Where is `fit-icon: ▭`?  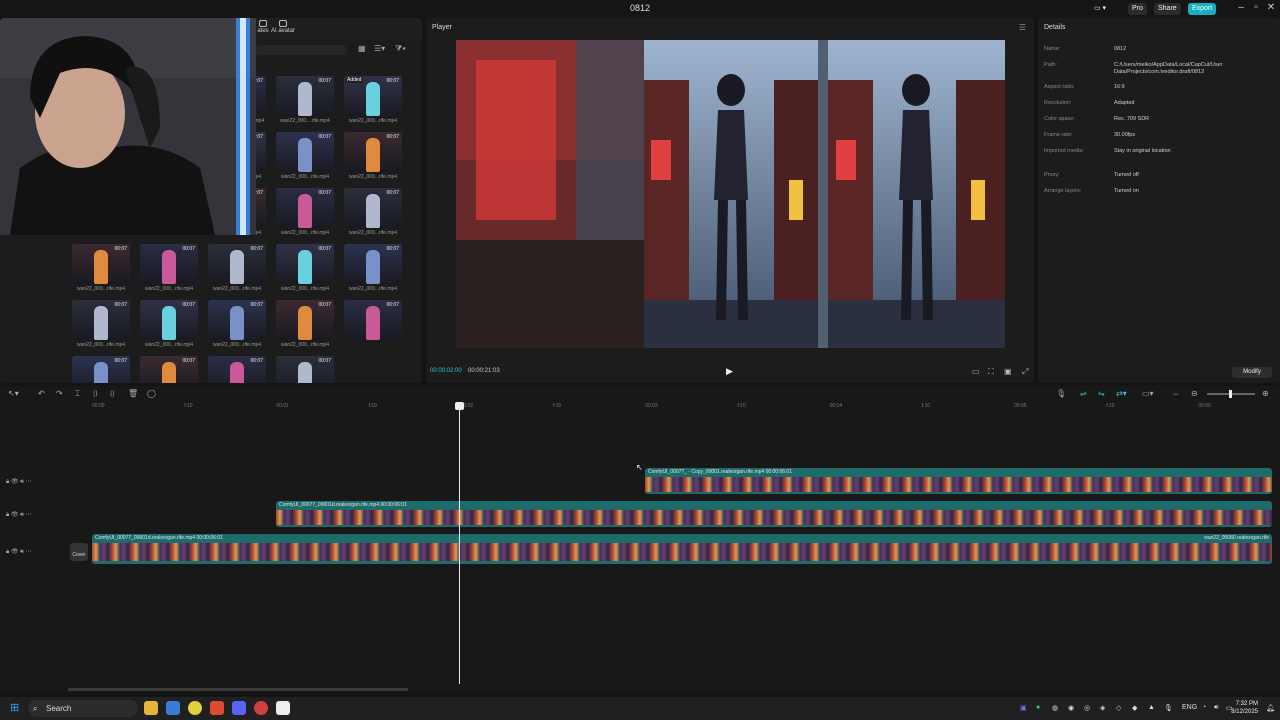
fit-icon: ▭ is located at coordinates (976, 371).